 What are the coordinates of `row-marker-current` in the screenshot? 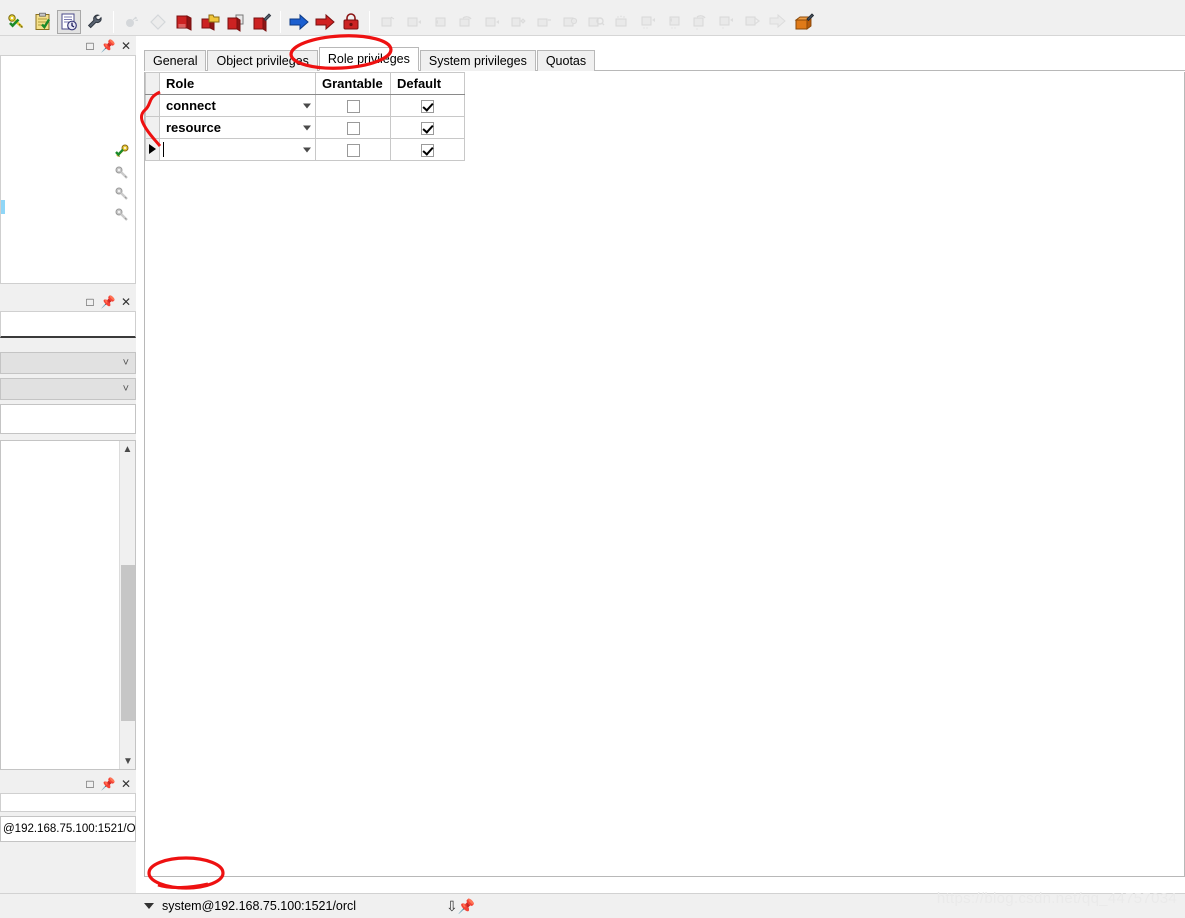 It's located at (152, 149).